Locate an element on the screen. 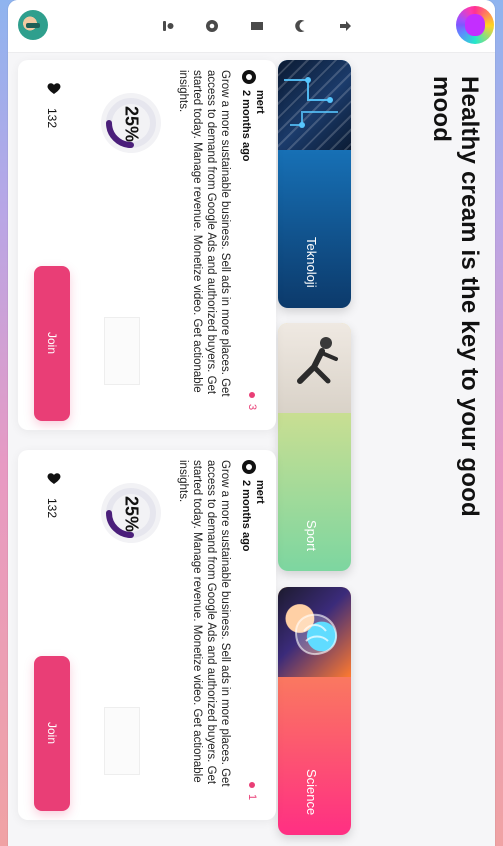  category-science-image is located at coordinates (314, 632).